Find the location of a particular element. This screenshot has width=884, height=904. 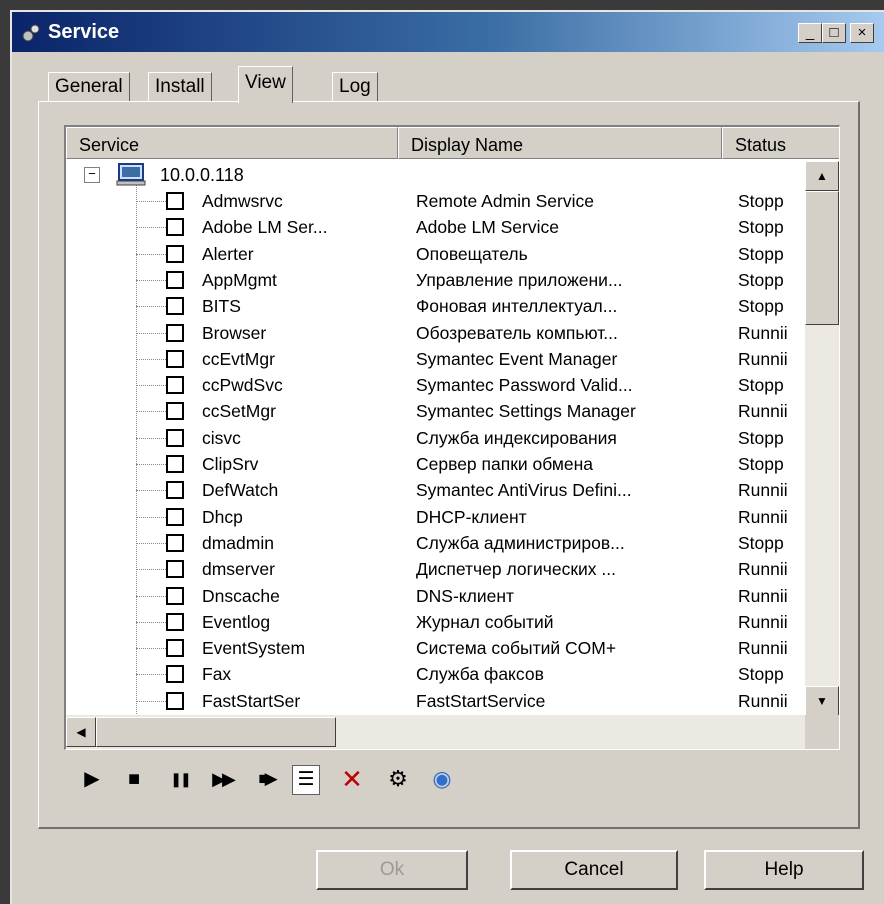

start-service-icon: ▶ is located at coordinates (92, 779).